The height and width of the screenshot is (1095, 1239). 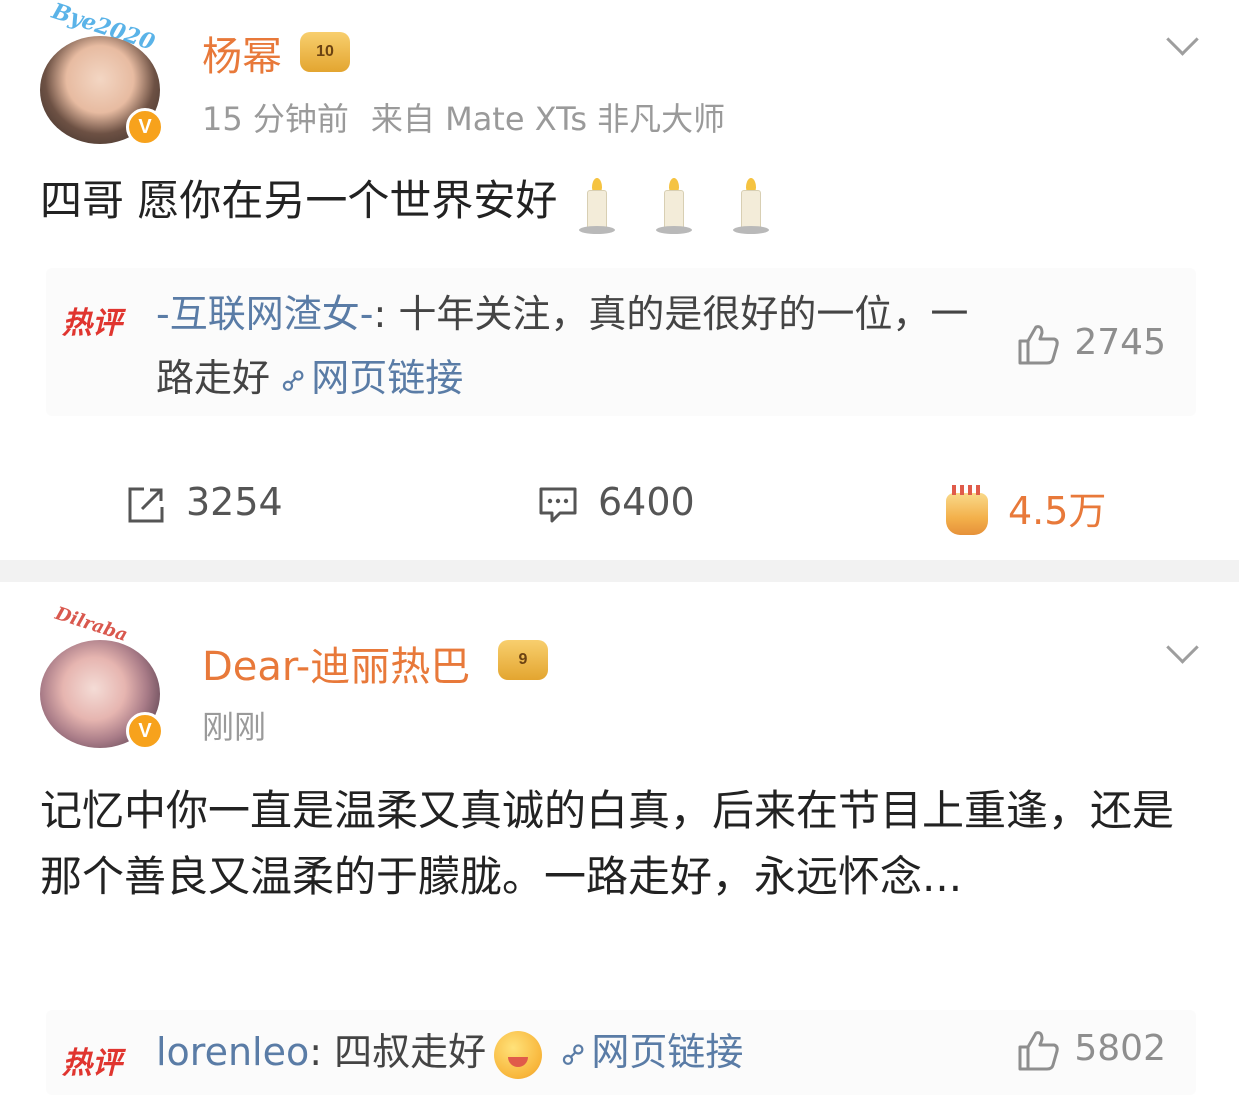 I want to click on author-name: 杨幂, so click(x=242, y=53).